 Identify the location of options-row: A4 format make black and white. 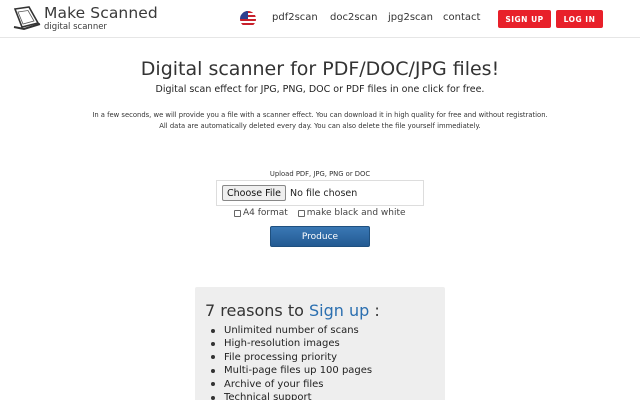
(320, 213).